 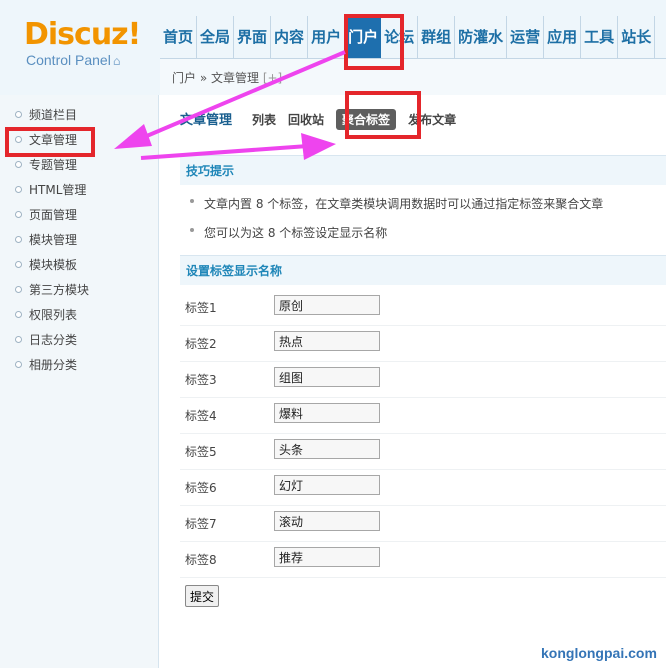 What do you see at coordinates (599, 653) in the screenshot?
I see `watermark: konglongpai.com` at bounding box center [599, 653].